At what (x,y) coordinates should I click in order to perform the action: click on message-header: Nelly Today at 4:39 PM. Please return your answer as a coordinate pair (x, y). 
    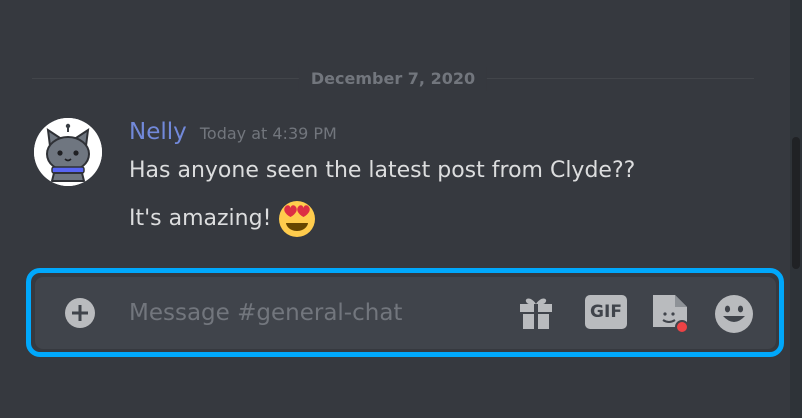
    Looking at the image, I should click on (233, 132).